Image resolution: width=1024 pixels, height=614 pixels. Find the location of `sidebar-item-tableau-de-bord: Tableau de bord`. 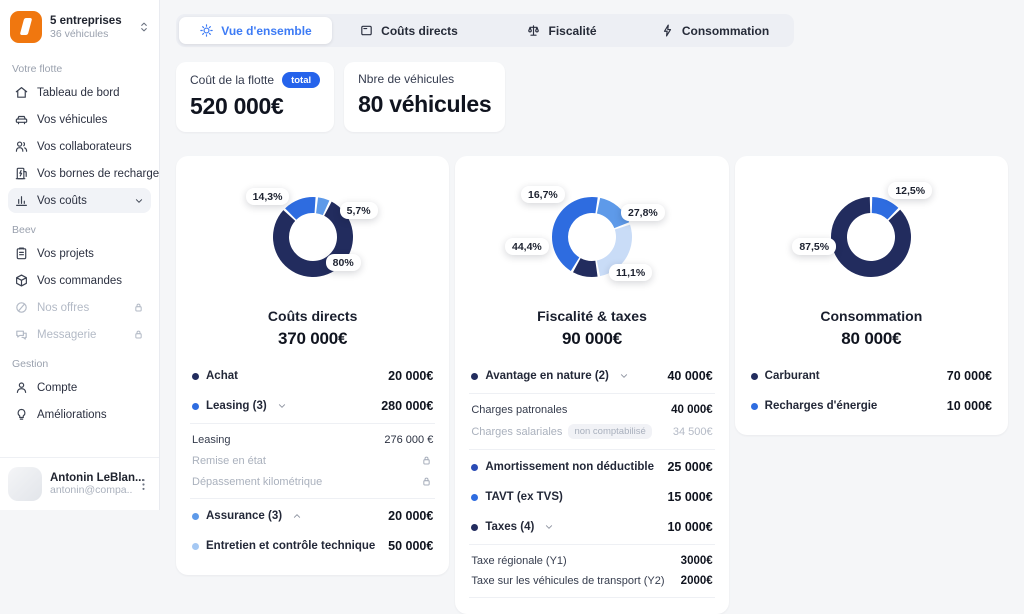

sidebar-item-tableau-de-bord: Tableau de bord is located at coordinates (79, 92).